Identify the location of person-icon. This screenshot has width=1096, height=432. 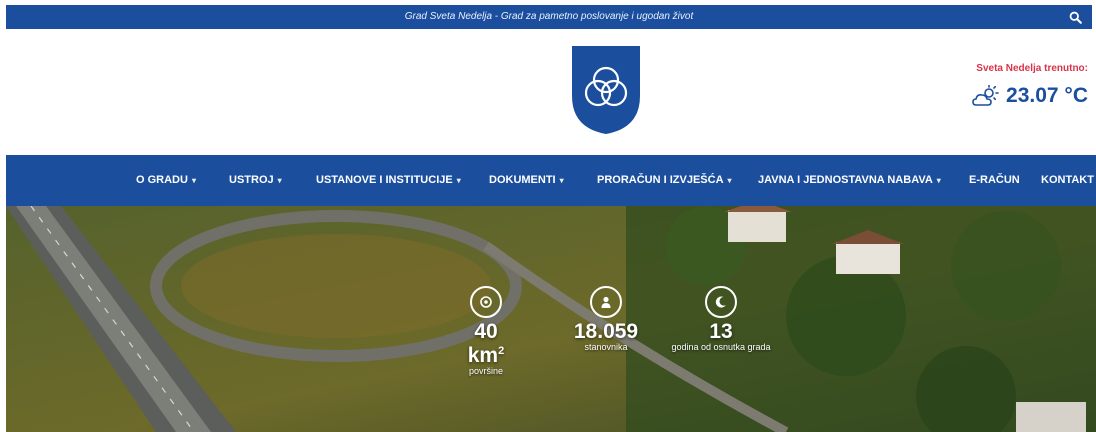
(606, 302).